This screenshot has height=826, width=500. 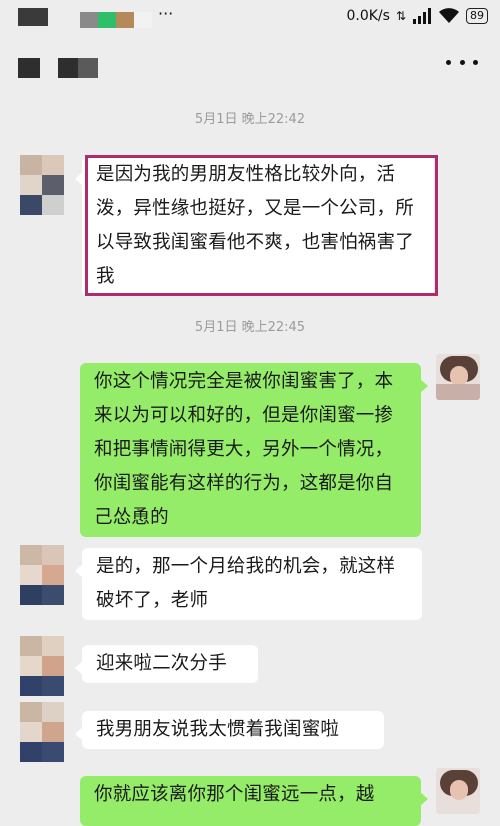 What do you see at coordinates (250, 327) in the screenshot?
I see `timestamp: 5月1日 晚上22:45` at bounding box center [250, 327].